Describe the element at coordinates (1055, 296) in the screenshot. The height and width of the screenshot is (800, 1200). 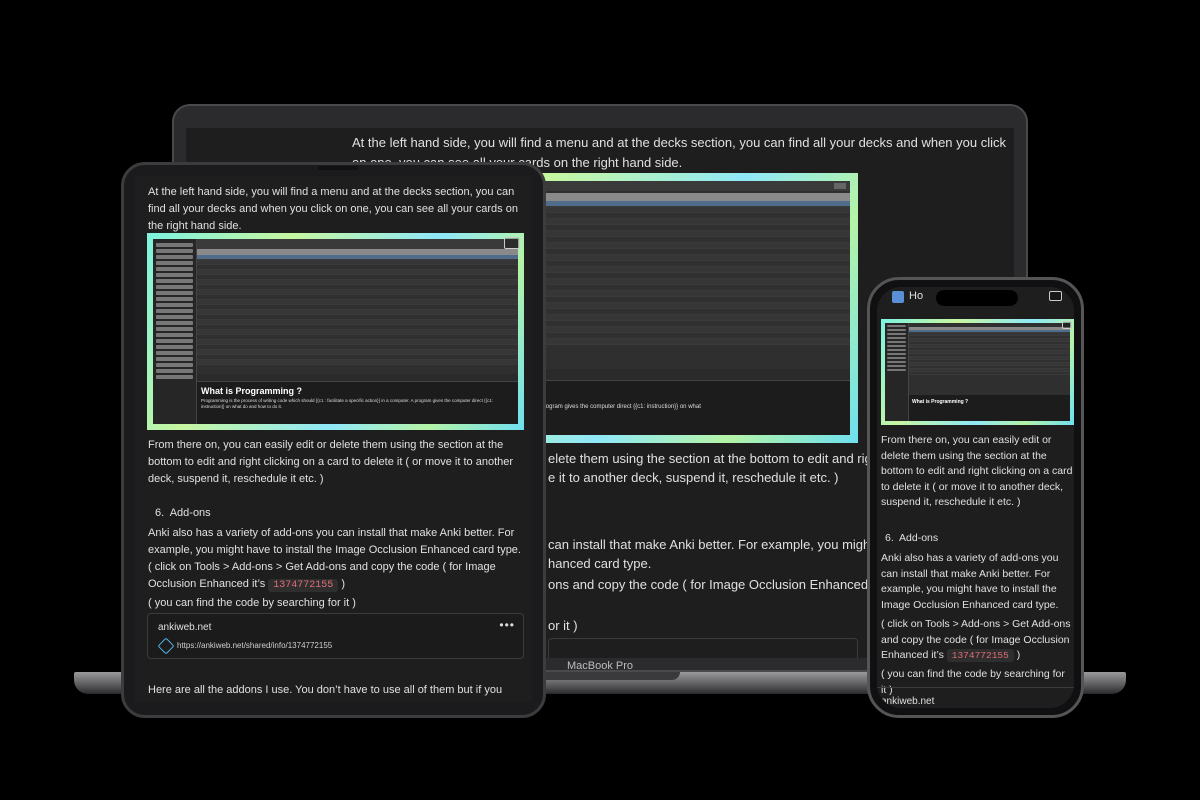
I see `phone-comment-icon` at that location.